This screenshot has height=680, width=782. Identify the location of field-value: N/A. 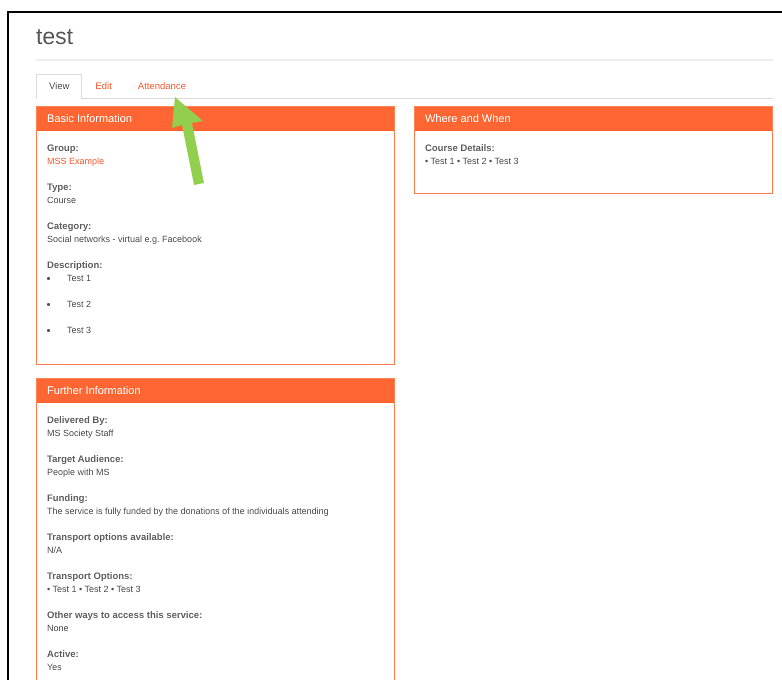
(55, 550).